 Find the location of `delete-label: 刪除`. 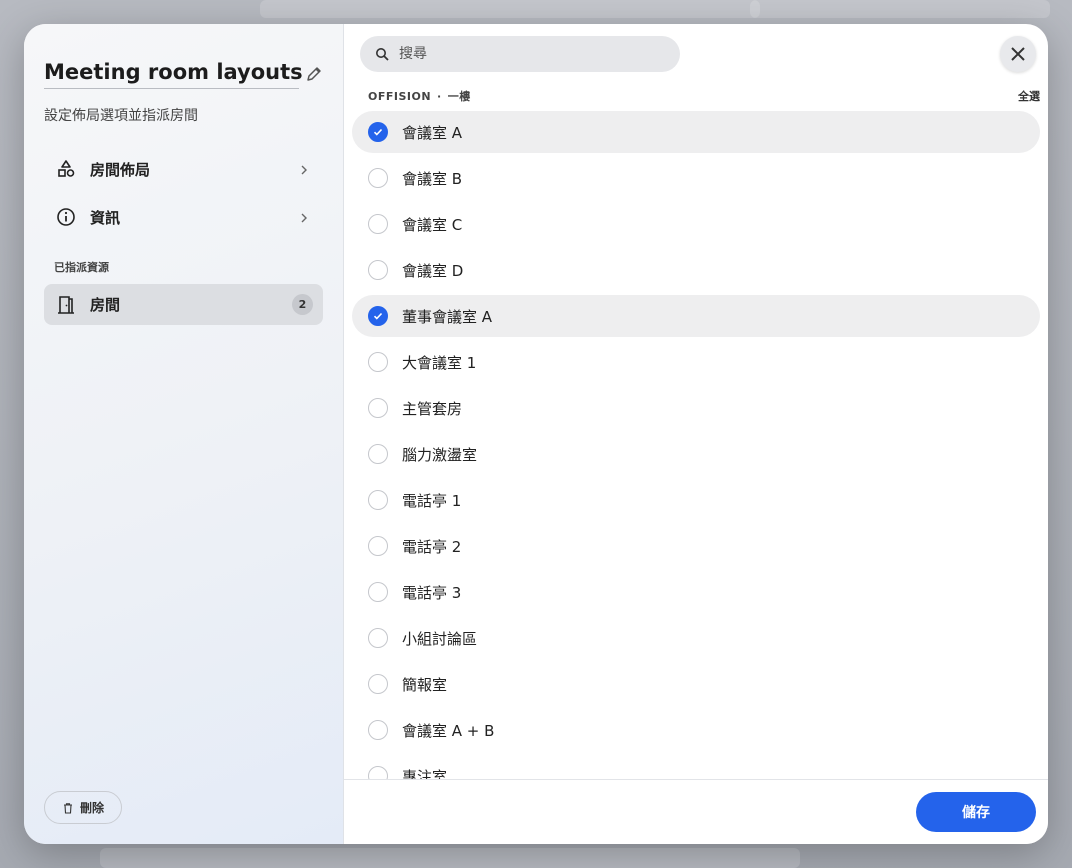

delete-label: 刪除 is located at coordinates (91, 808).